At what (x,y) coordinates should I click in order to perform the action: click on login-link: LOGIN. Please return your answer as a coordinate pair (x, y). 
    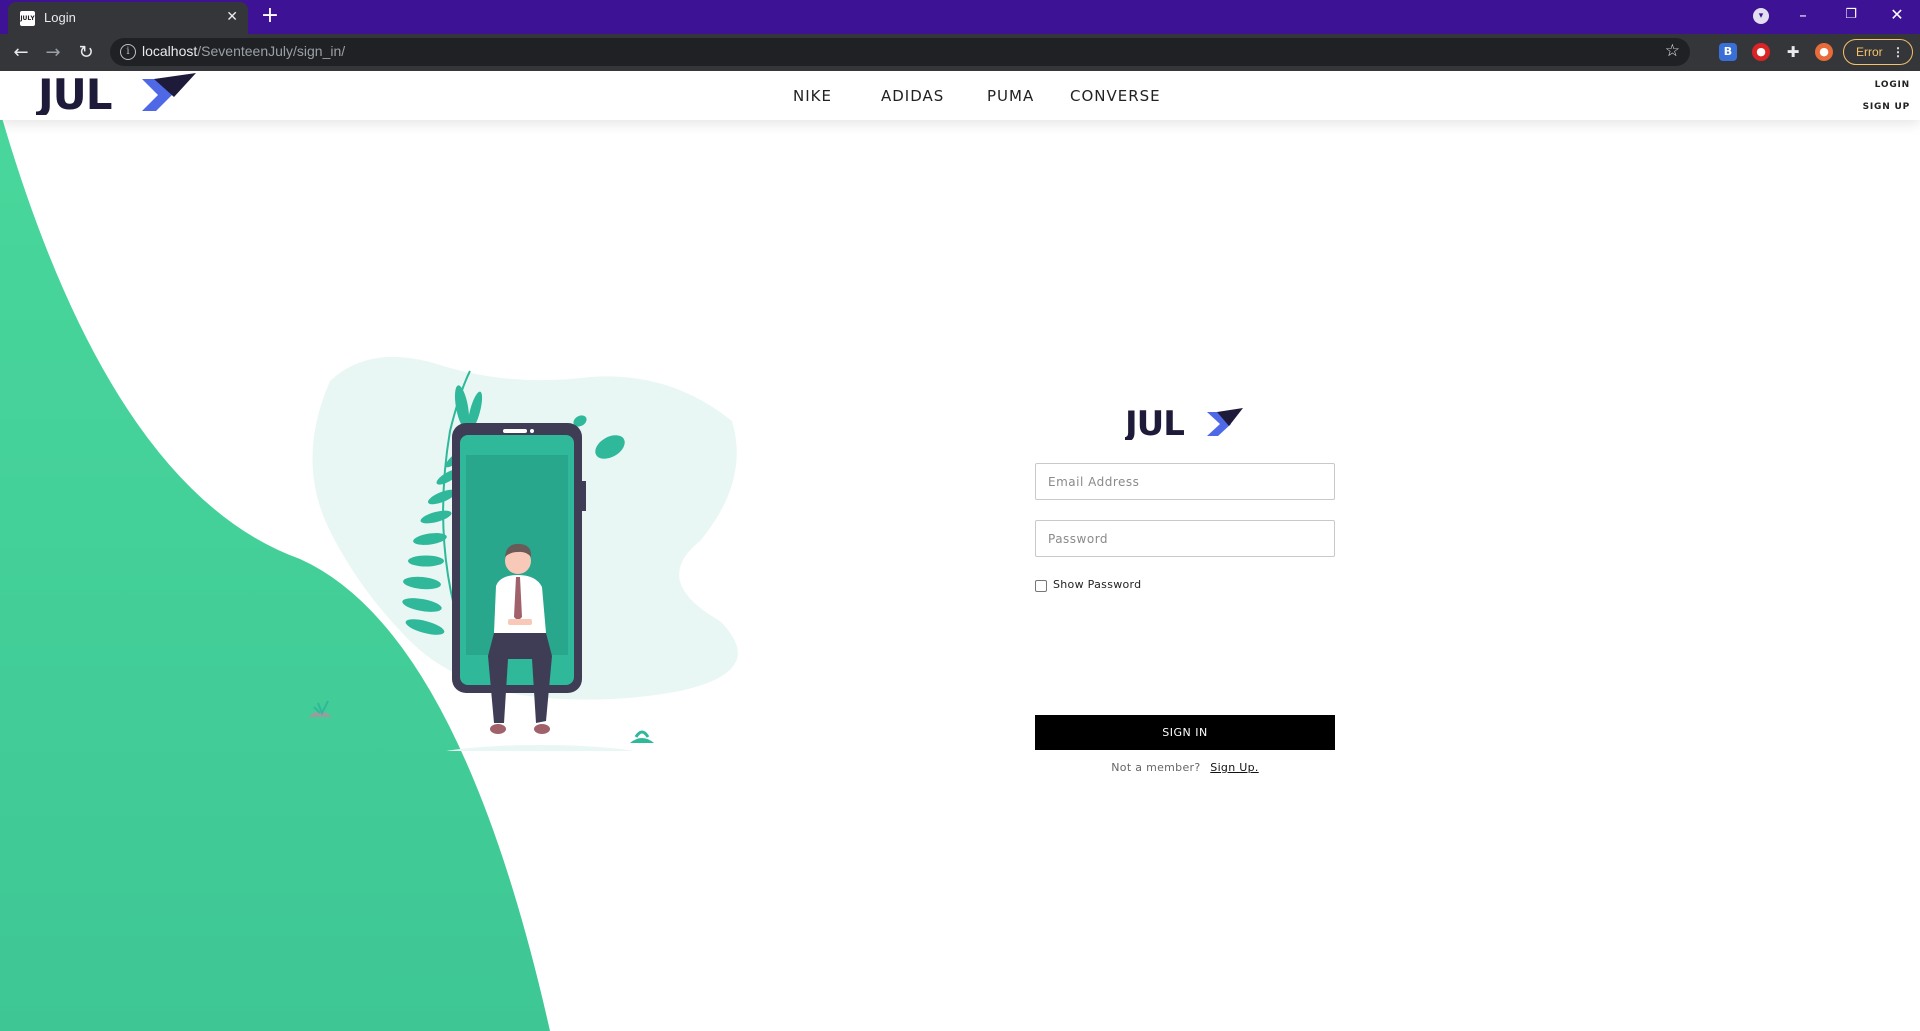
    Looking at the image, I should click on (1892, 85).